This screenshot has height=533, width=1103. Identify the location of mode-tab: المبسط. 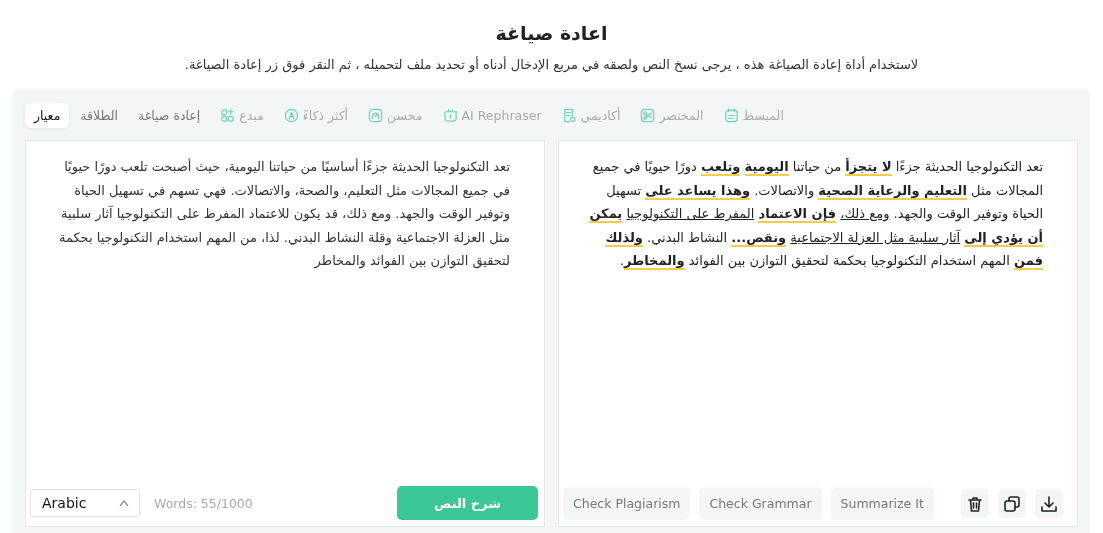
(753, 115).